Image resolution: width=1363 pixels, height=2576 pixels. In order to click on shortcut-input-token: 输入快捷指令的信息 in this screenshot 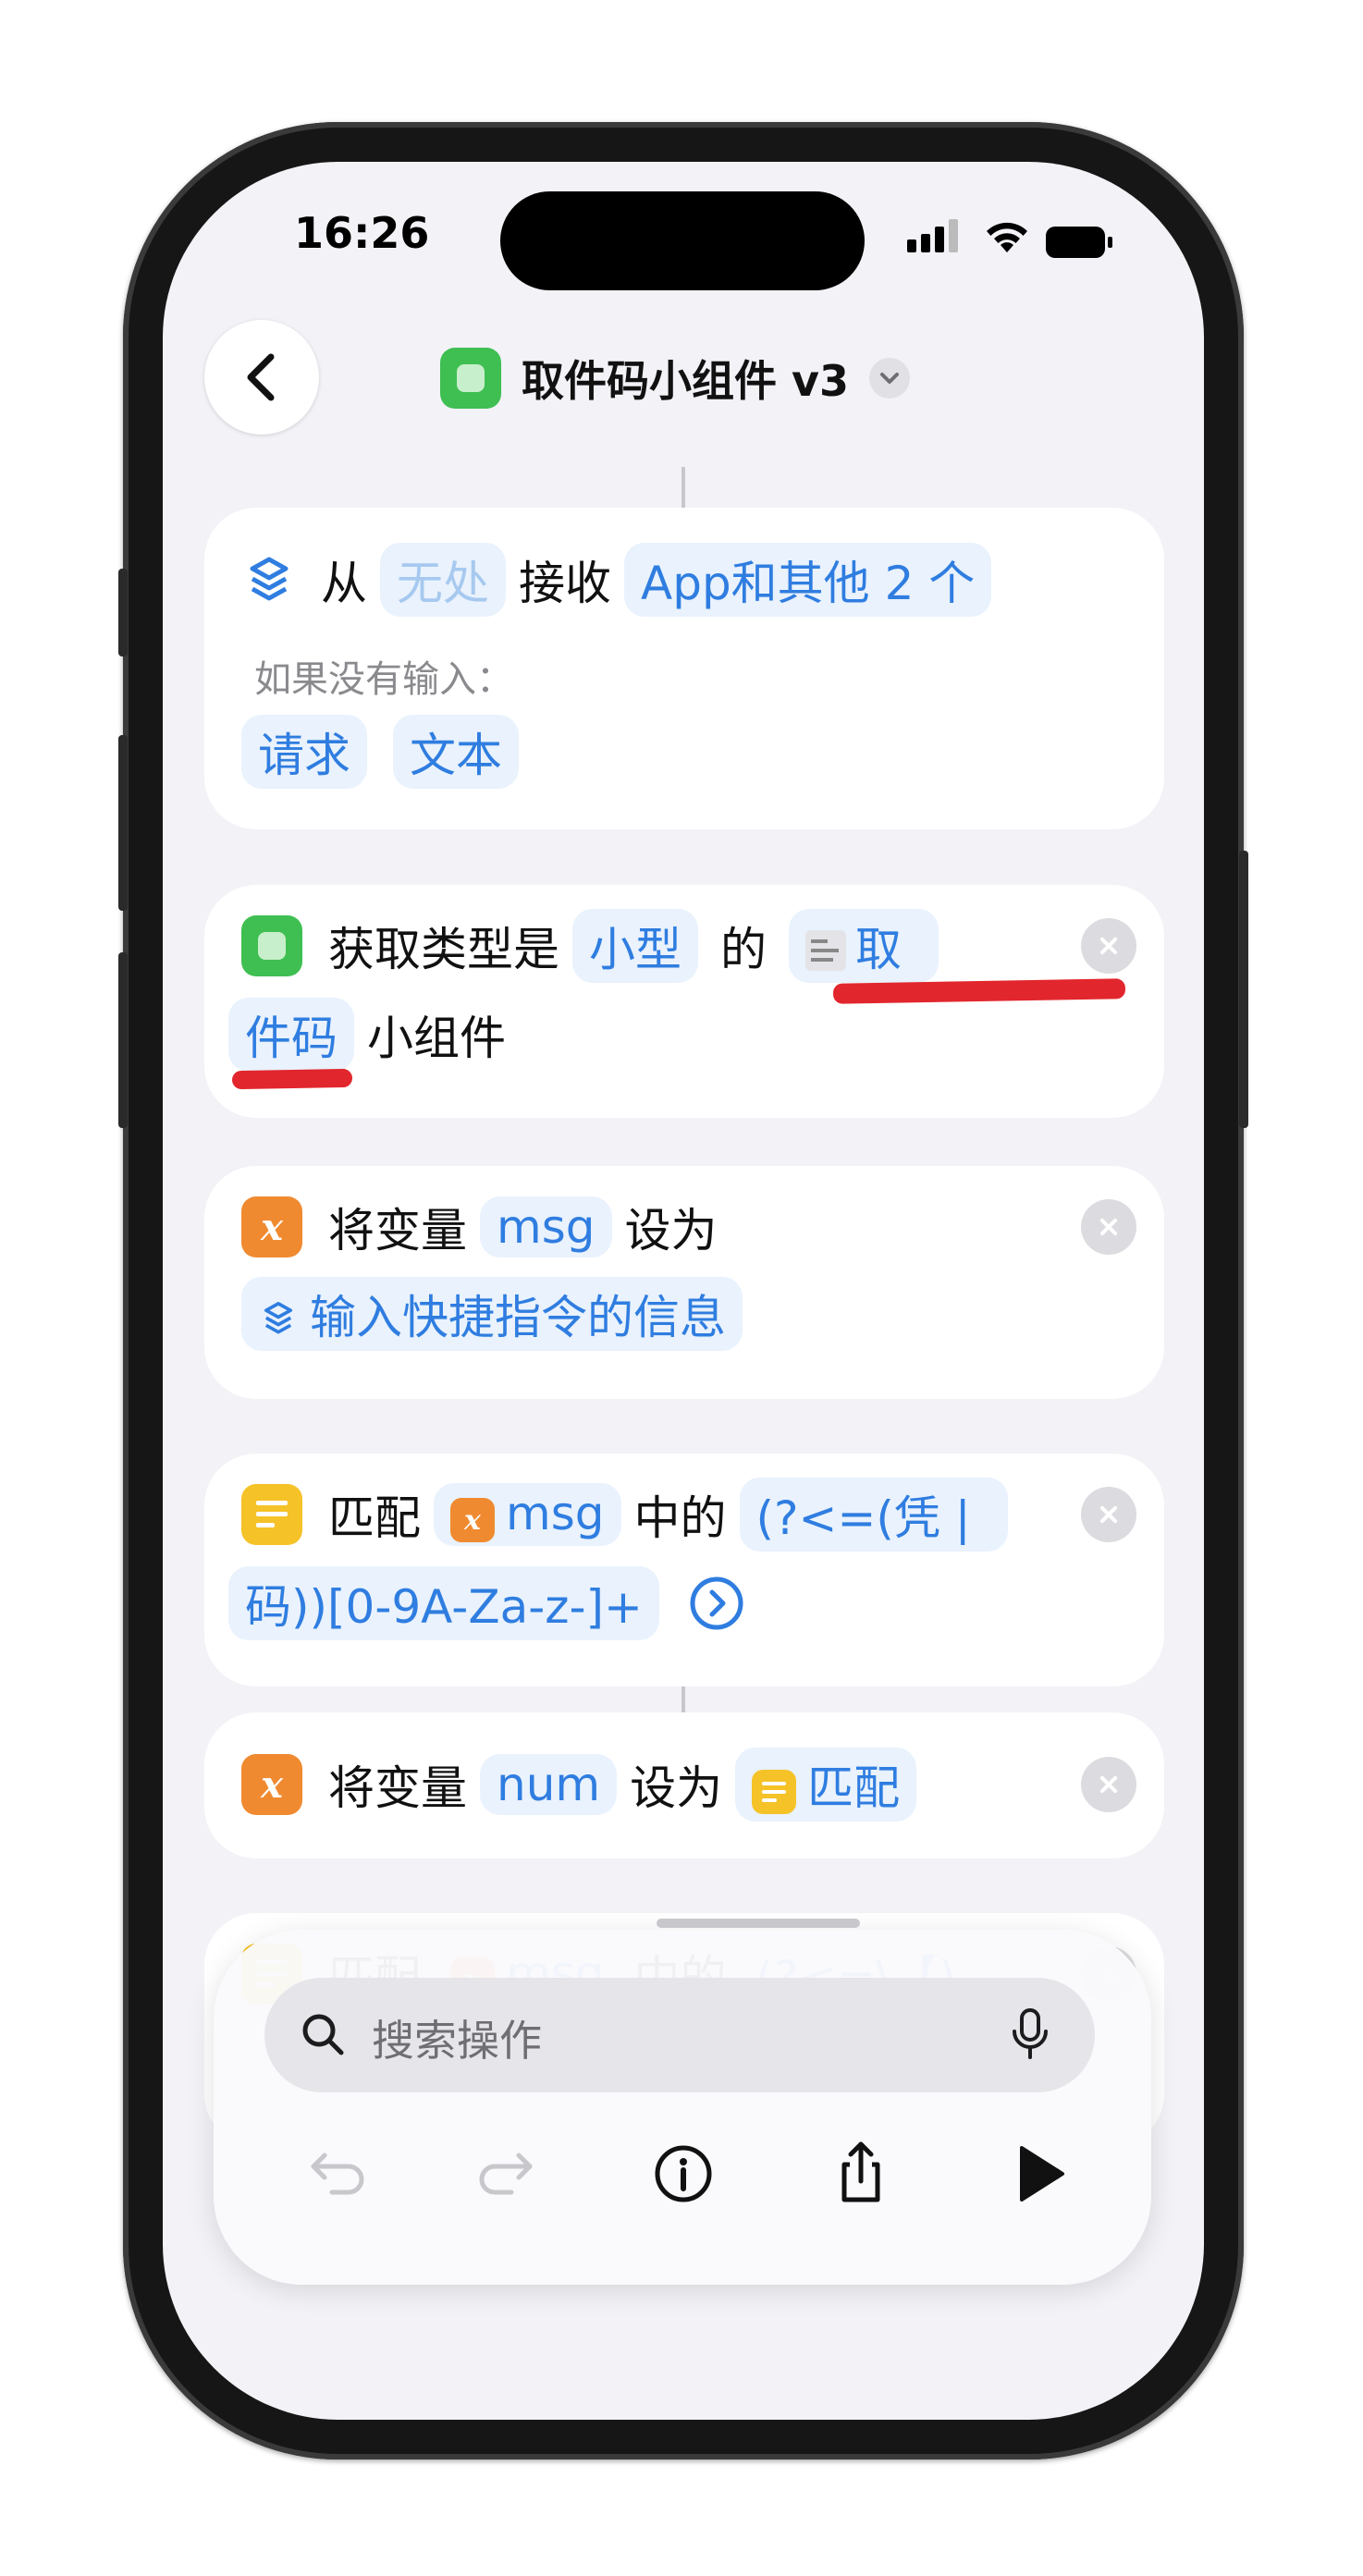, I will do `click(492, 1314)`.